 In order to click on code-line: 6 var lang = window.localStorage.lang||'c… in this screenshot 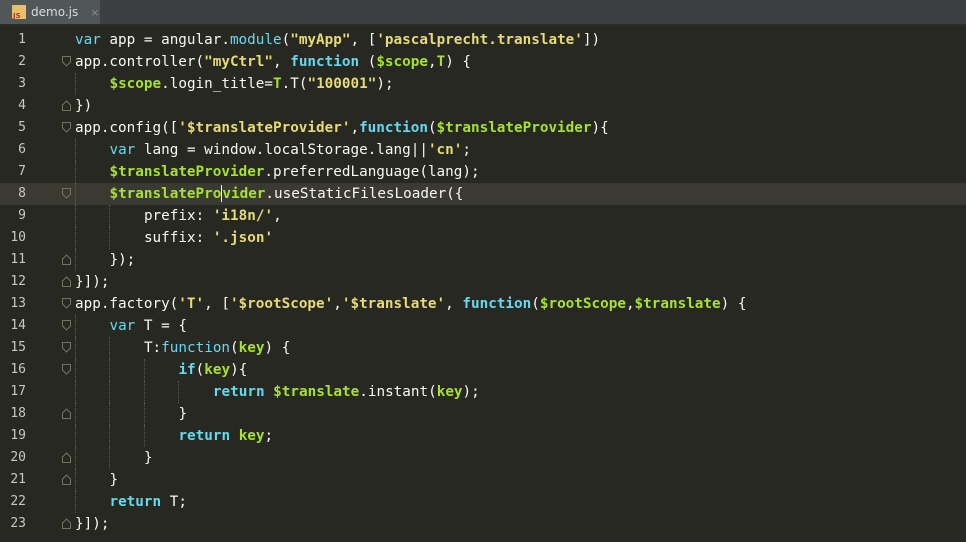, I will do `click(483, 150)`.